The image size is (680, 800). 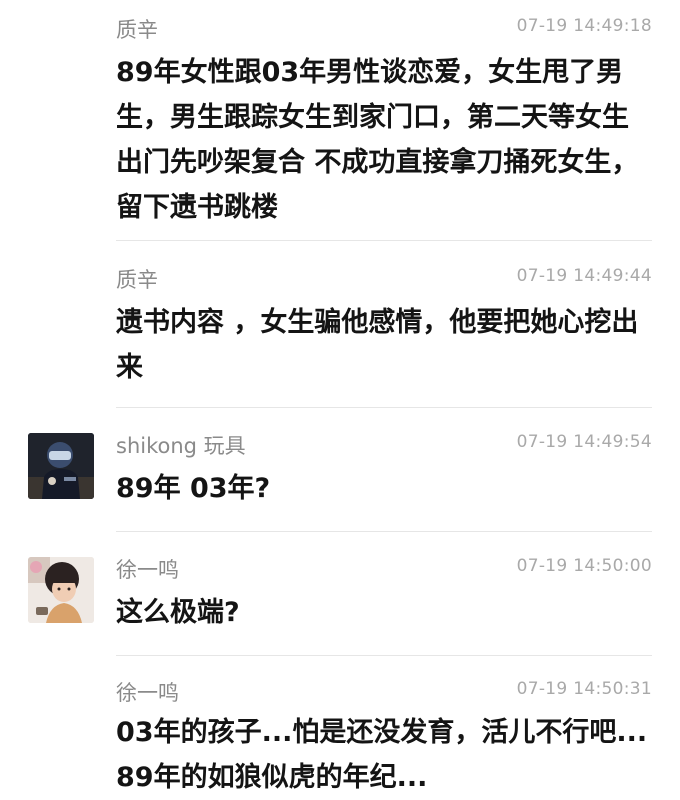 I want to click on comment-text: 89年 03年?, so click(x=193, y=488).